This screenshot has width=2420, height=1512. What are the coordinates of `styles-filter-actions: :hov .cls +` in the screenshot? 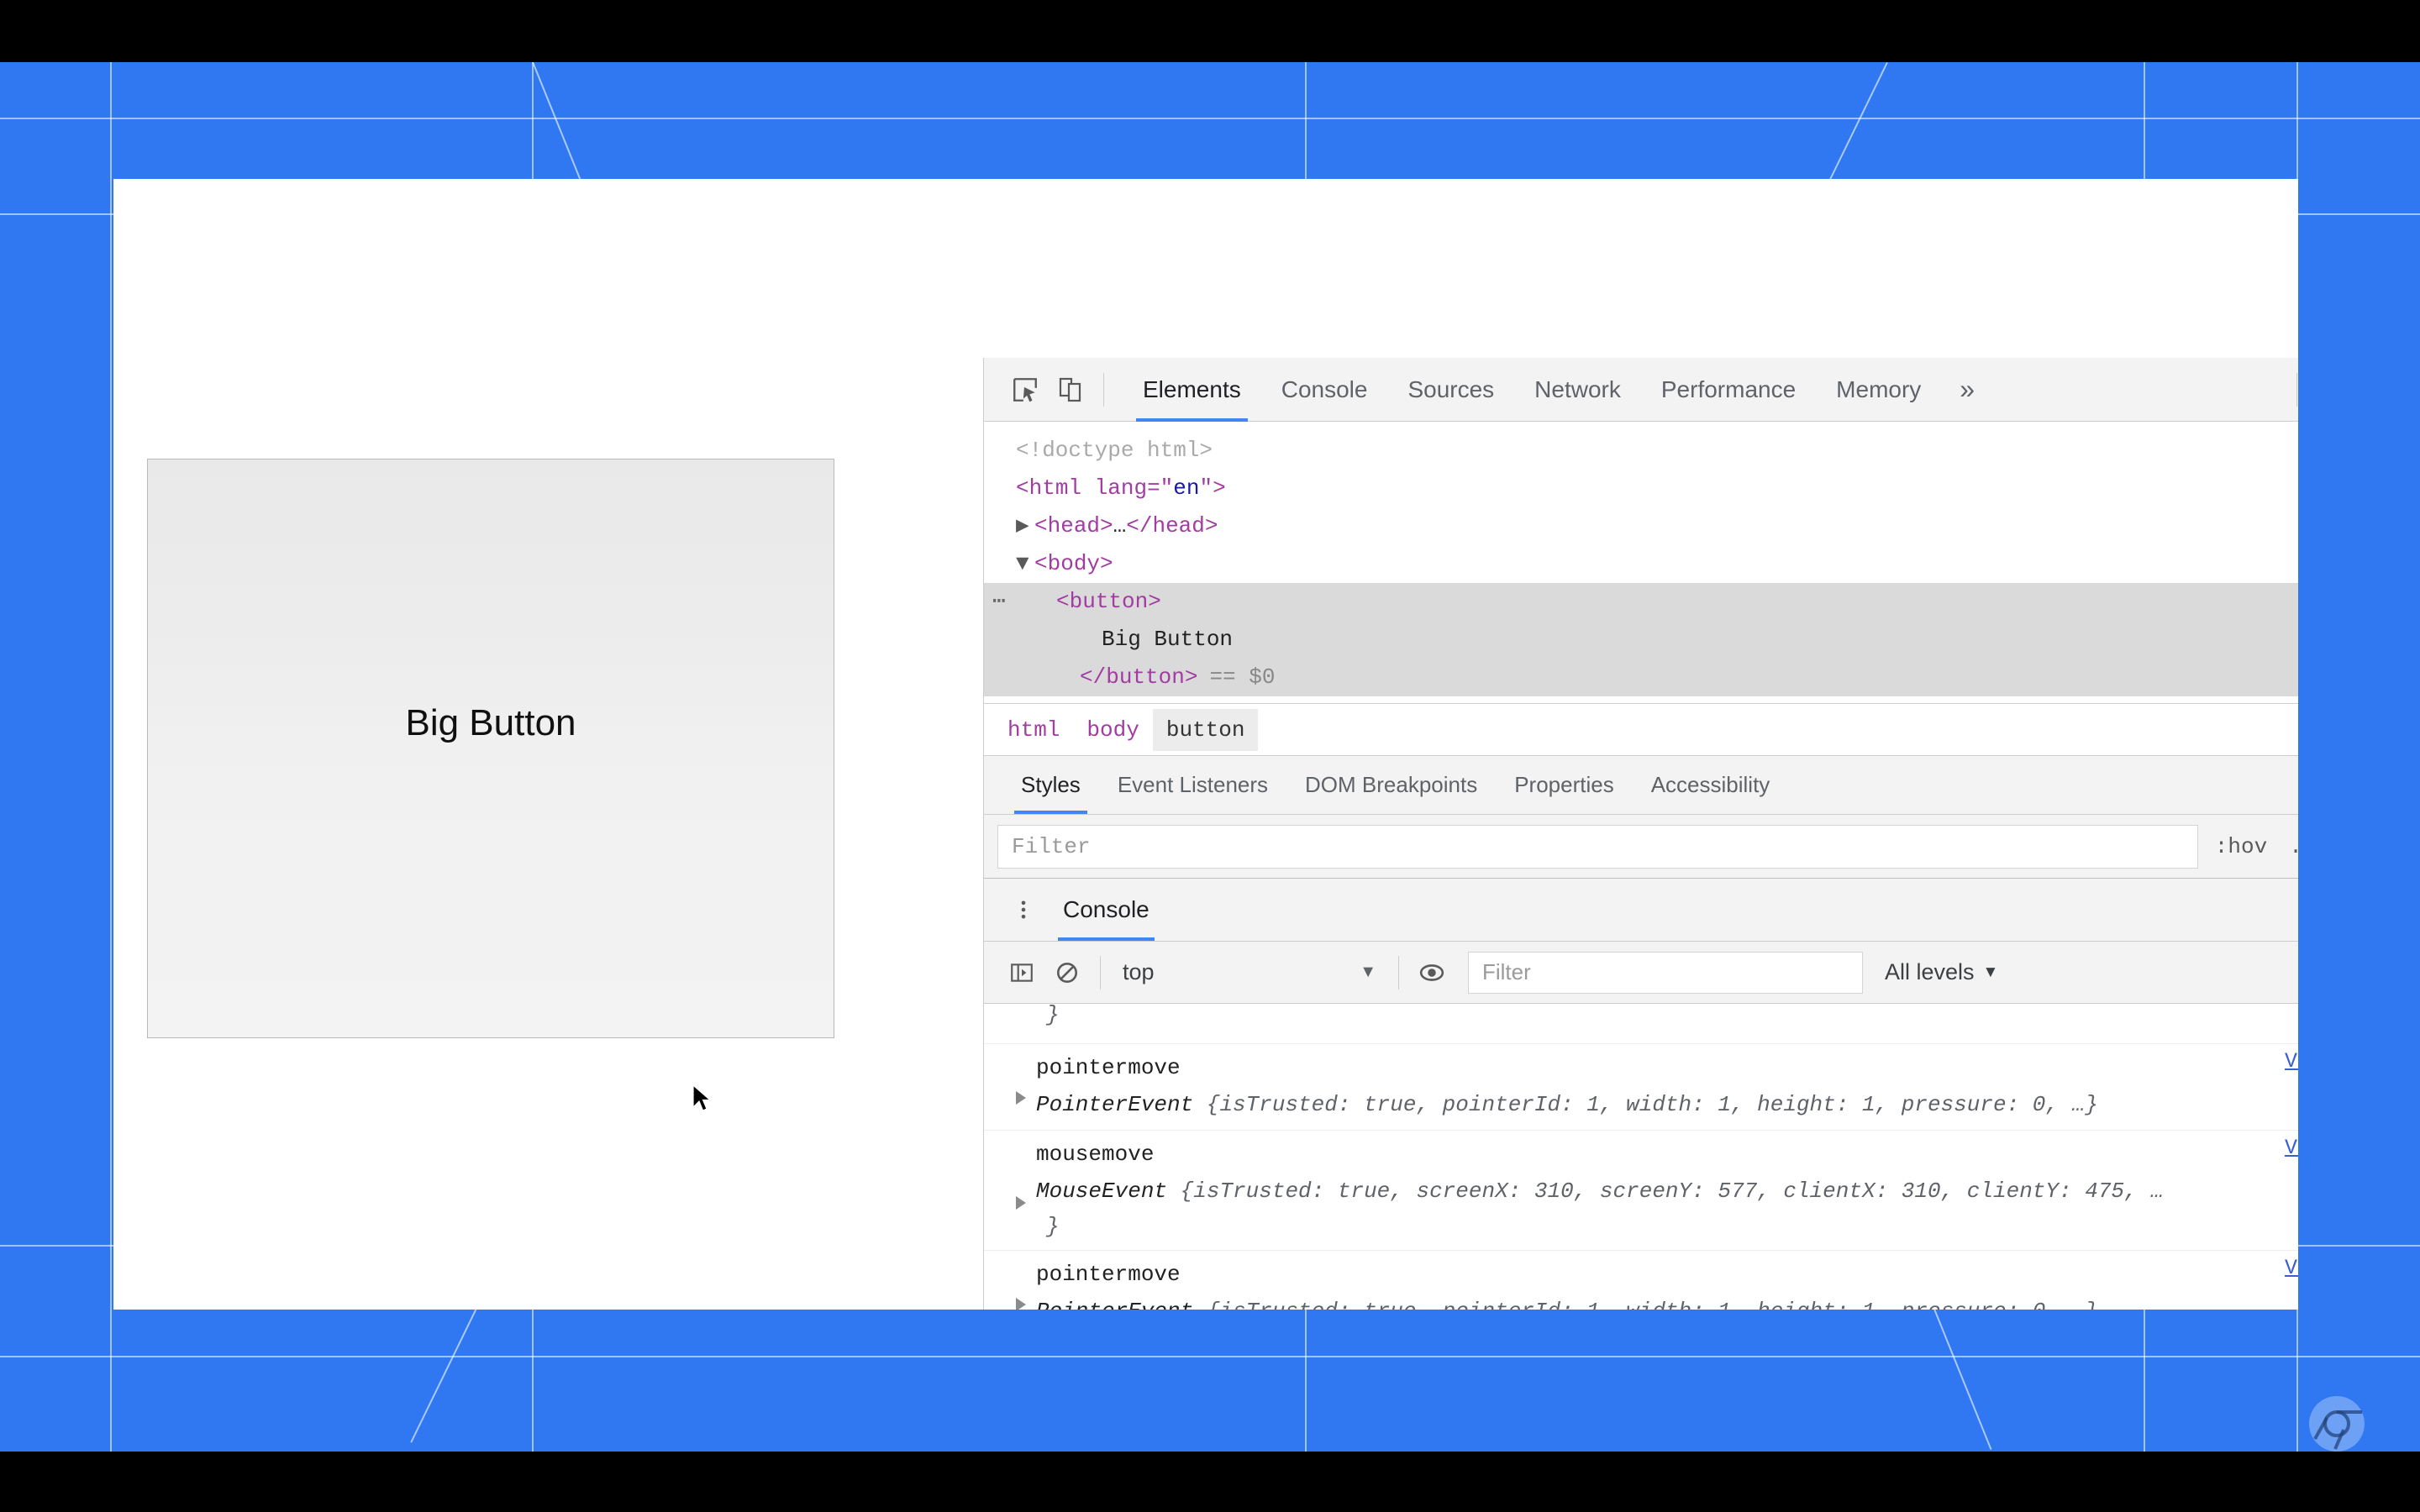 It's located at (2248, 847).